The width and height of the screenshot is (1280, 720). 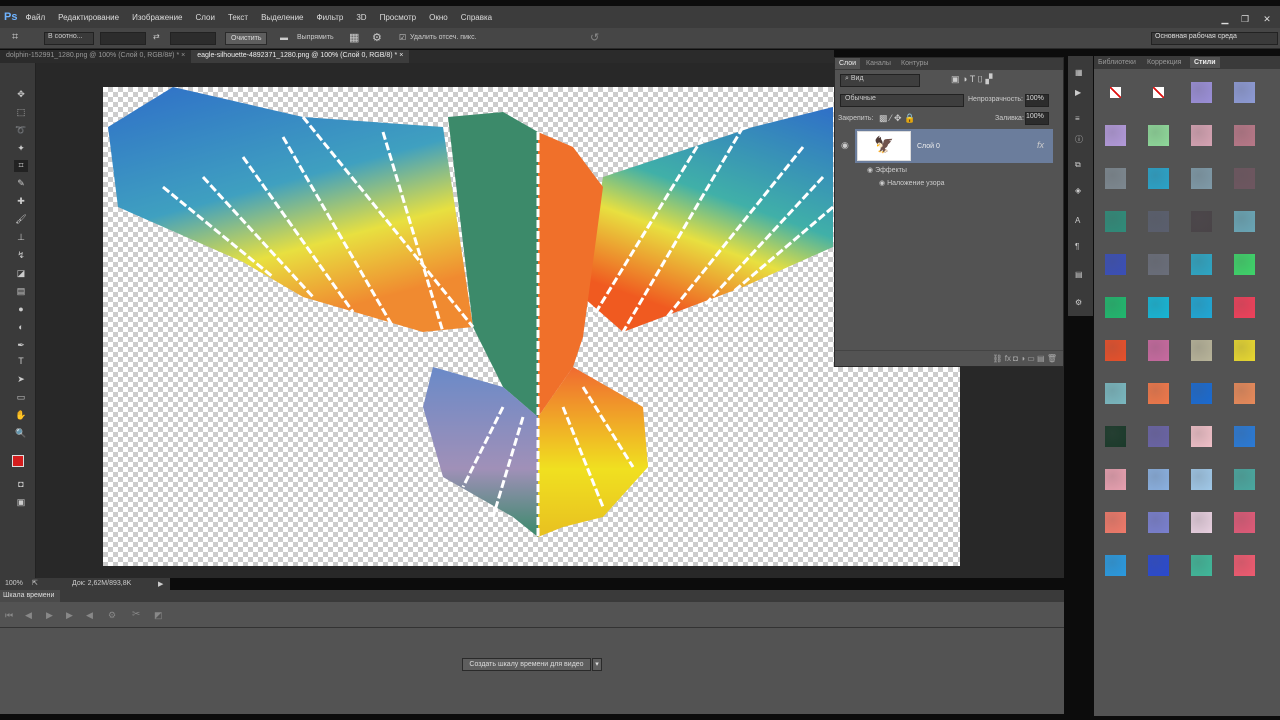 What do you see at coordinates (238, 17) in the screenshot?
I see `menu-text: Текст` at bounding box center [238, 17].